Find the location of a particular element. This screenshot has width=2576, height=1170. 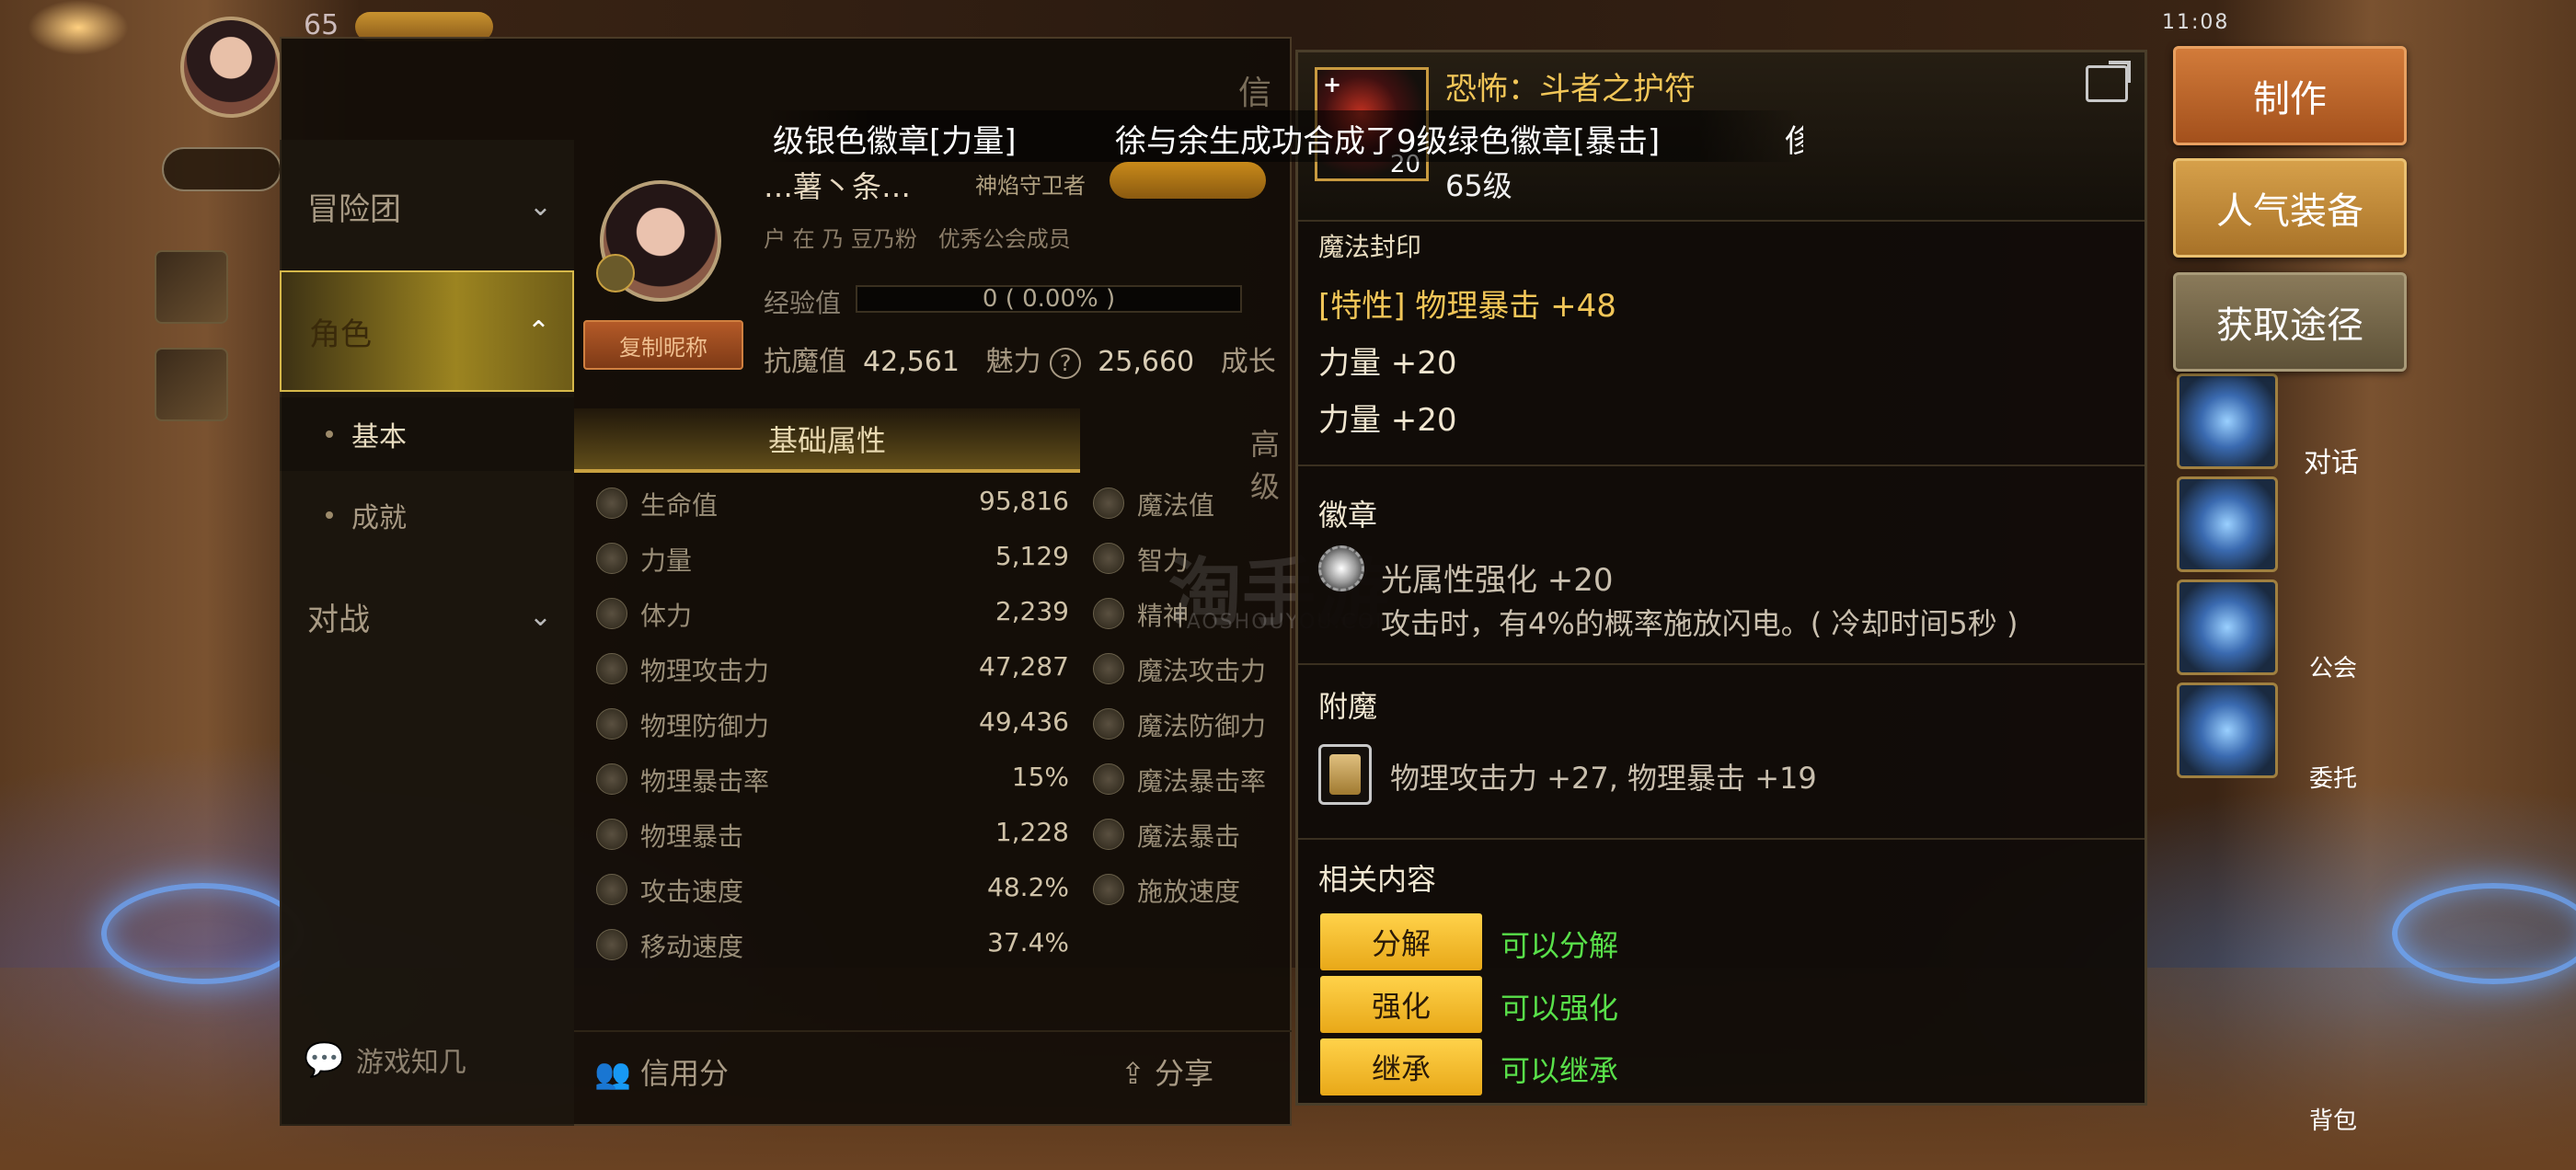

emblem-gem-icon is located at coordinates (1341, 568).